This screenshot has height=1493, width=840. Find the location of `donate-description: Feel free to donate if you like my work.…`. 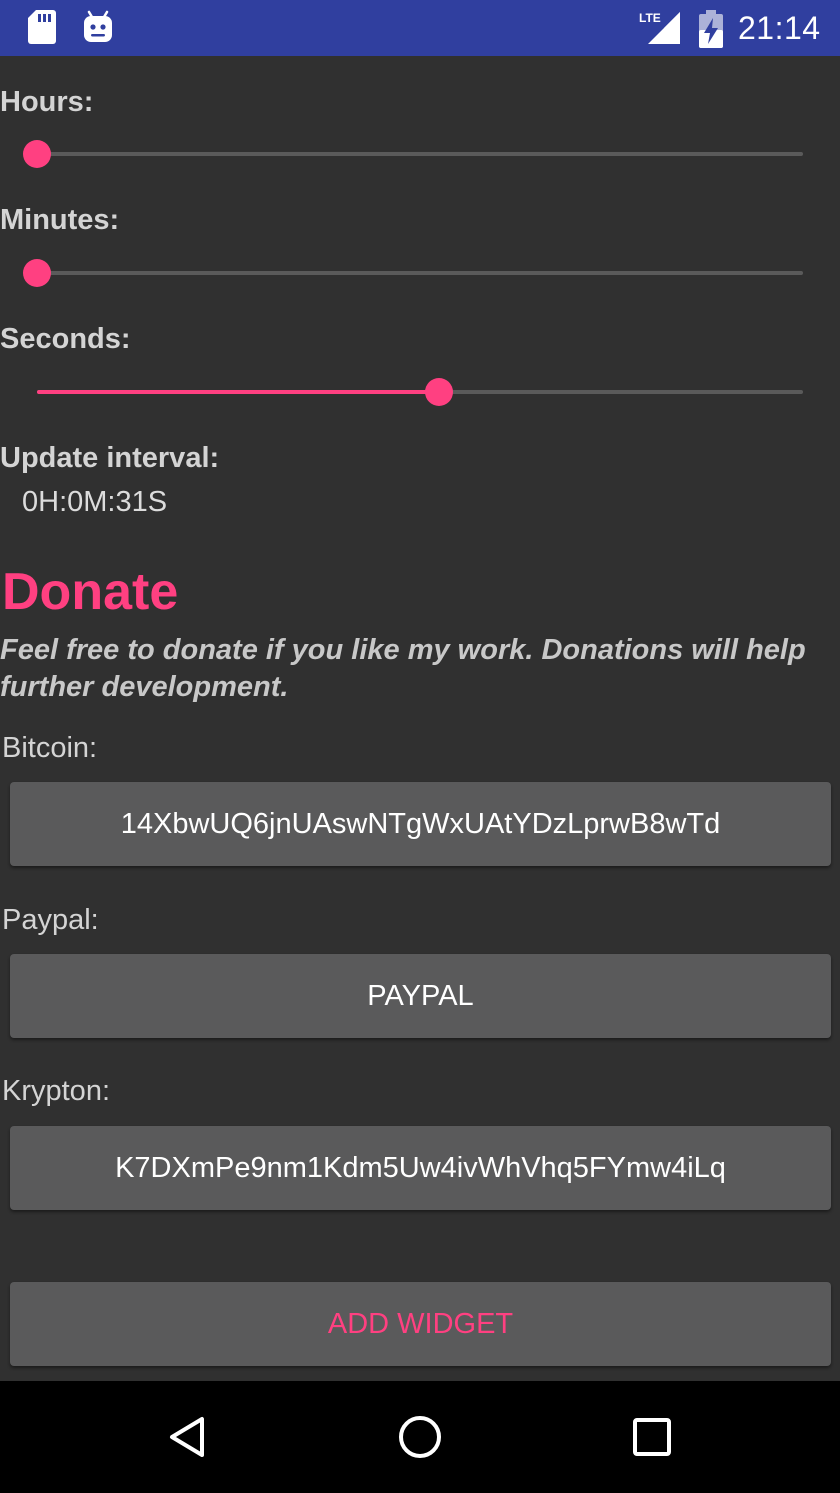

donate-description: Feel free to donate if you like my work.… is located at coordinates (403, 668).